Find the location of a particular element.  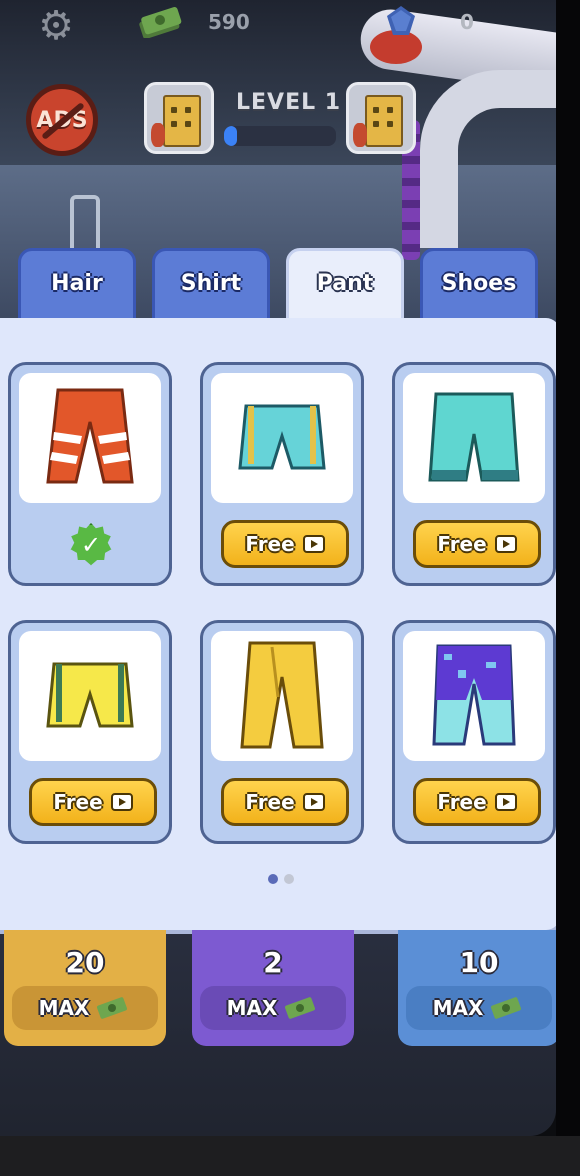

tab-shoes: Shoes is located at coordinates (479, 288).